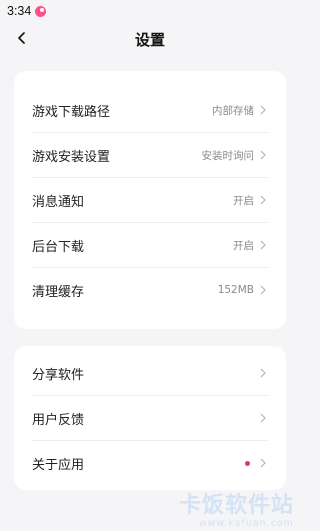 The image size is (320, 531). What do you see at coordinates (150, 11) in the screenshot?
I see `status-bar: 3:34` at bounding box center [150, 11].